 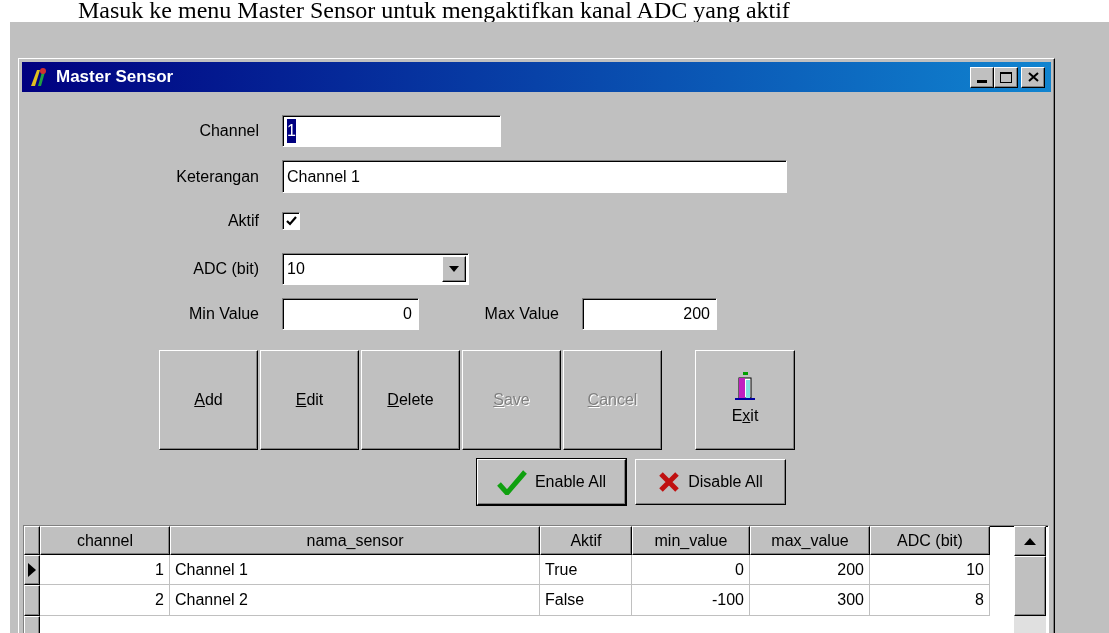 I want to click on table-cell: 1, so click(x=105, y=570).